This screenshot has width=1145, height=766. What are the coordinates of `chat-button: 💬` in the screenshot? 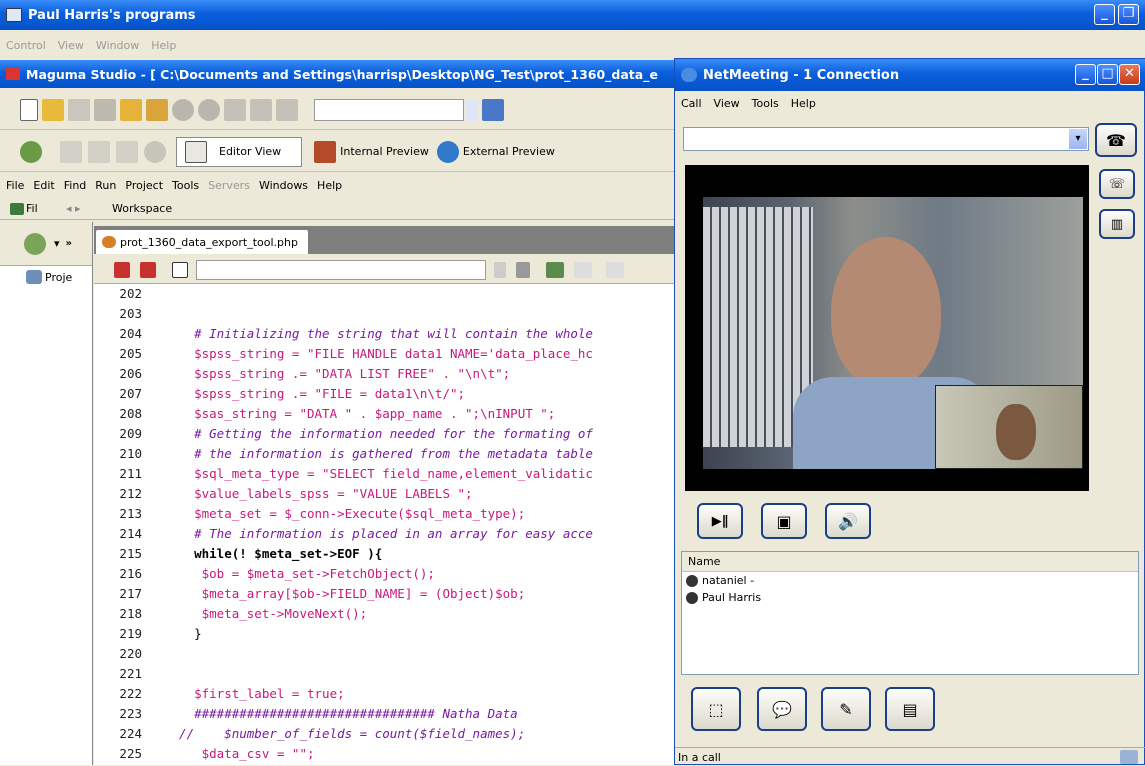 It's located at (782, 709).